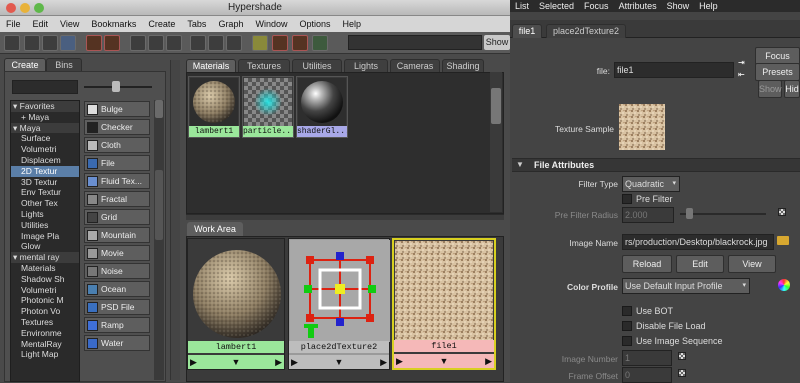 This screenshot has width=800, height=383. Describe the element at coordinates (784, 285) in the screenshot. I see `color-wheel-icon` at that location.